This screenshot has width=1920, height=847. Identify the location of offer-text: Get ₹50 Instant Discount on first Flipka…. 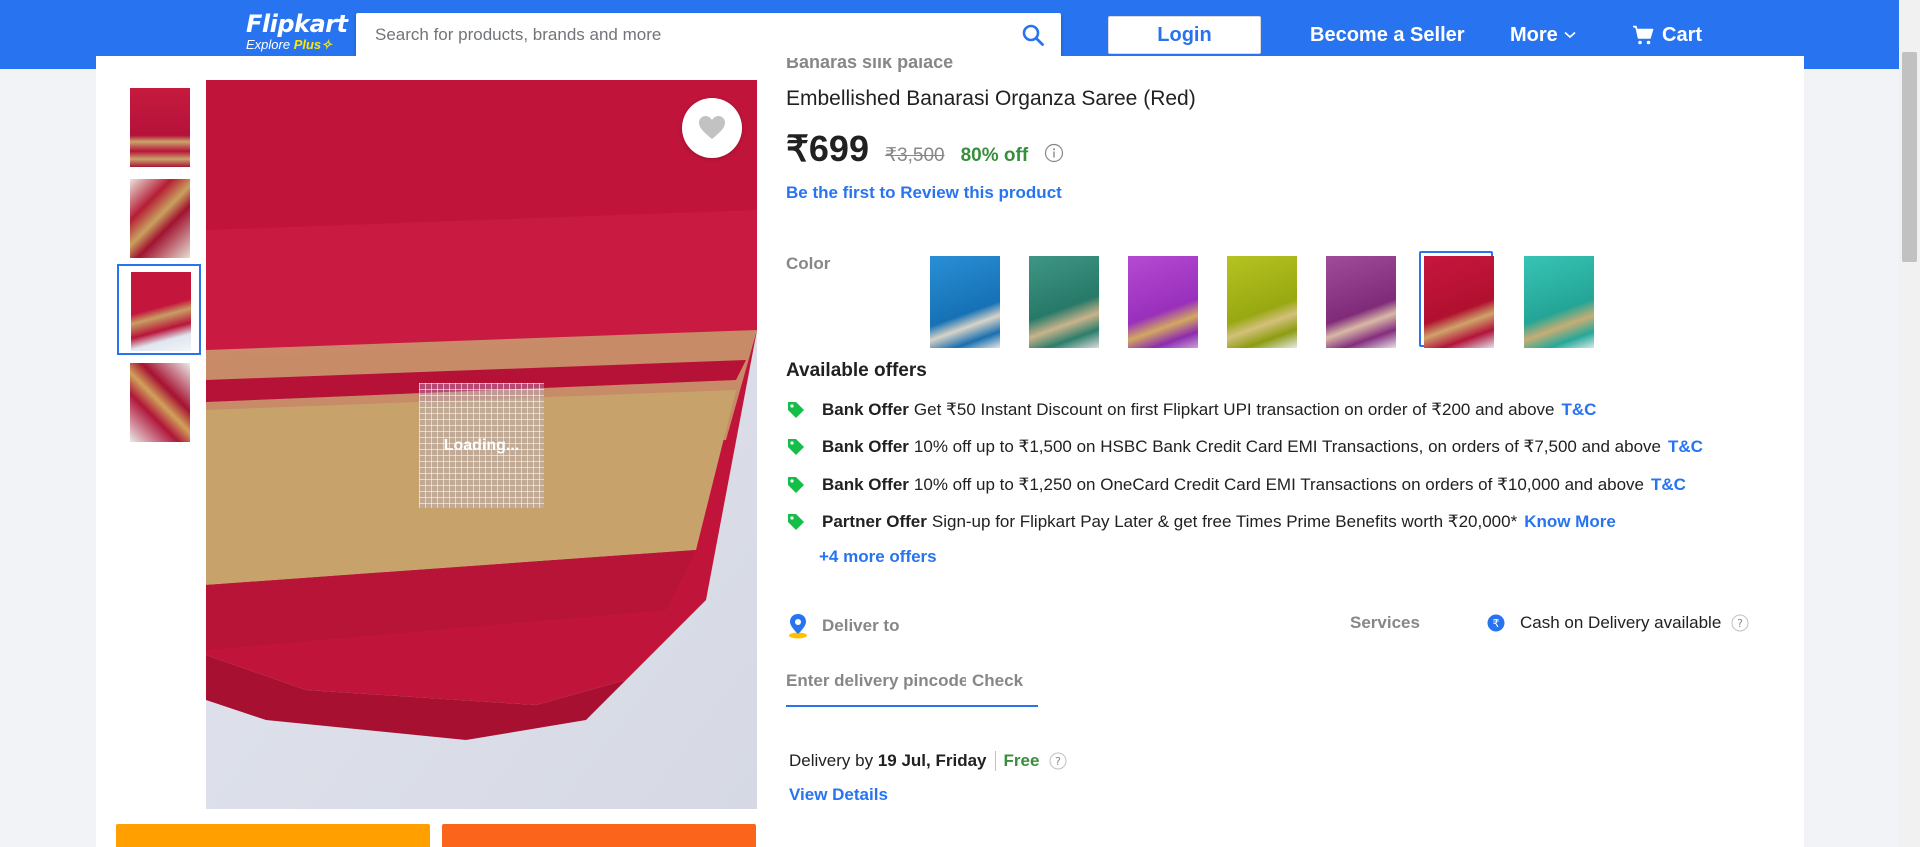
(1234, 409).